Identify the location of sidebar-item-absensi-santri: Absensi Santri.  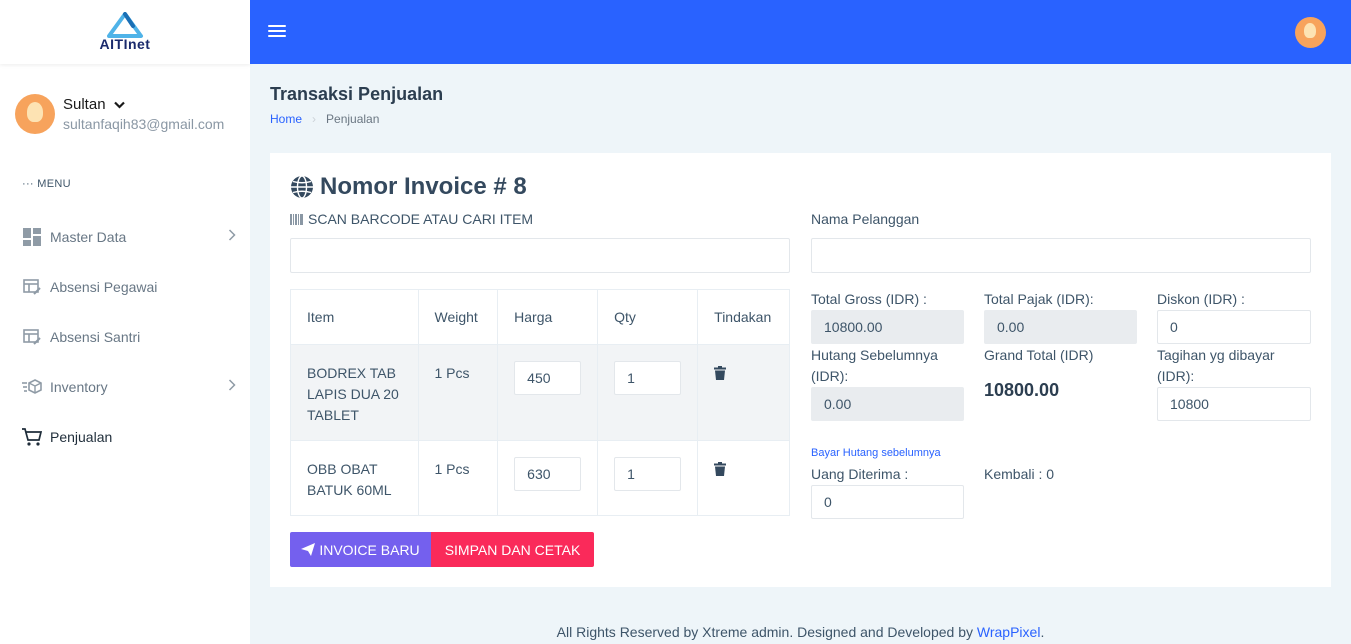
(125, 337).